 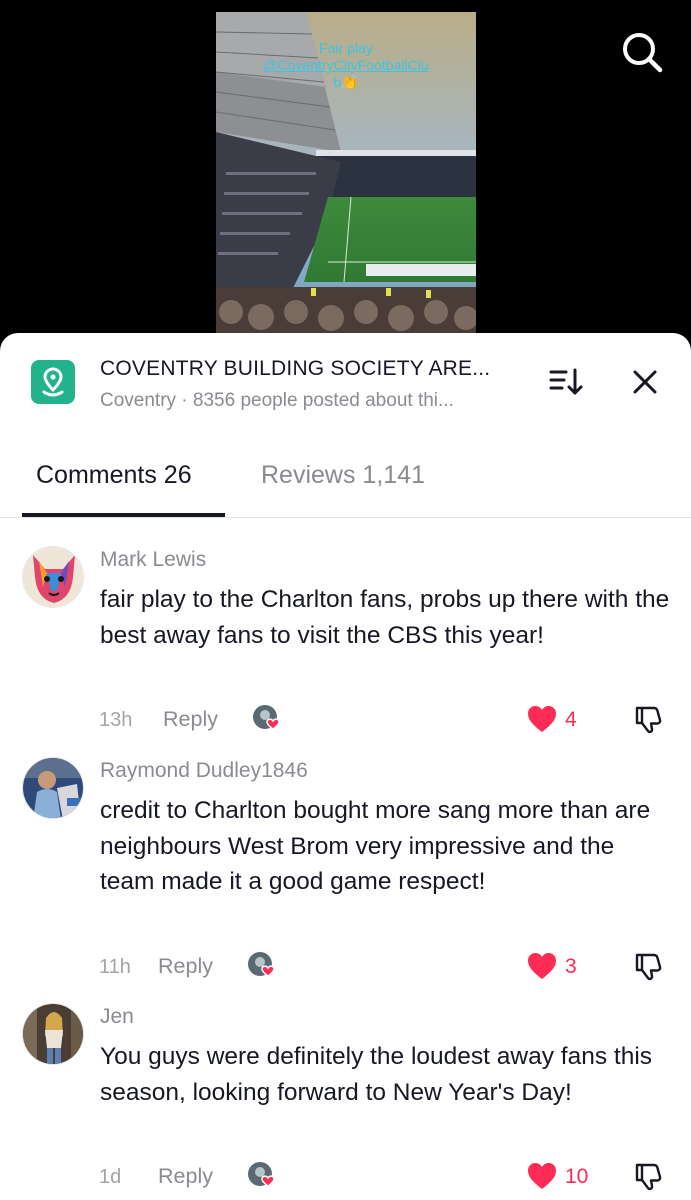 I want to click on caption-mention: @CoventryCityFootballClu, so click(x=346, y=65).